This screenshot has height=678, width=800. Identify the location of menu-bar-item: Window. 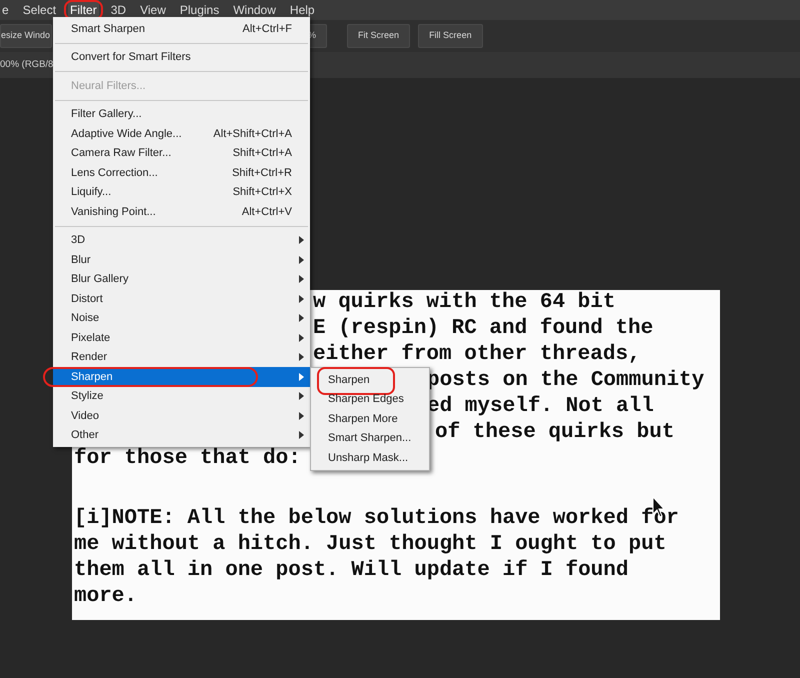
(254, 10).